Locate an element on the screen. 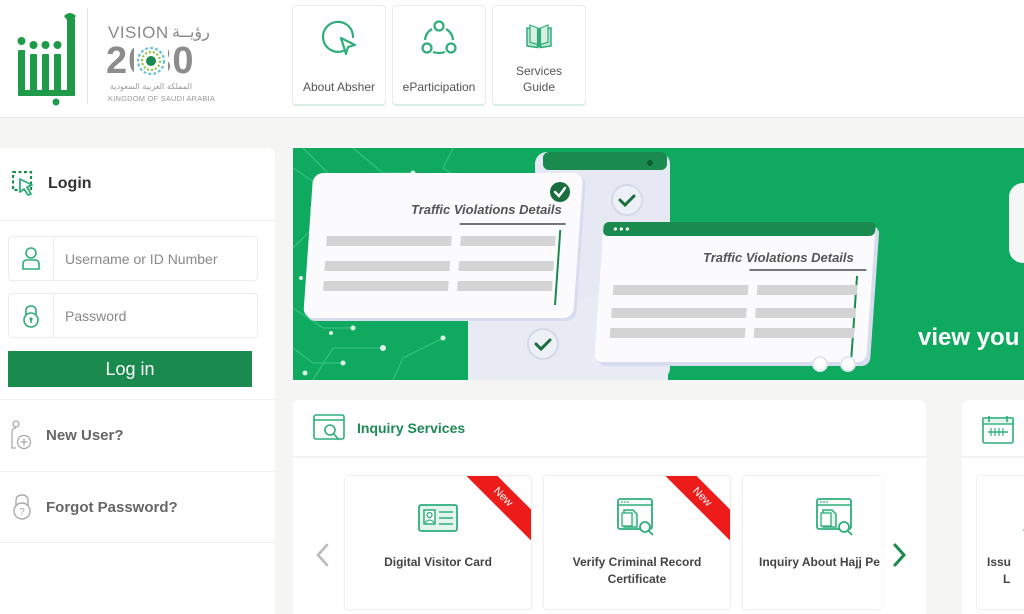 The image size is (1024, 614). next-services-section: Issu L is located at coordinates (993, 507).